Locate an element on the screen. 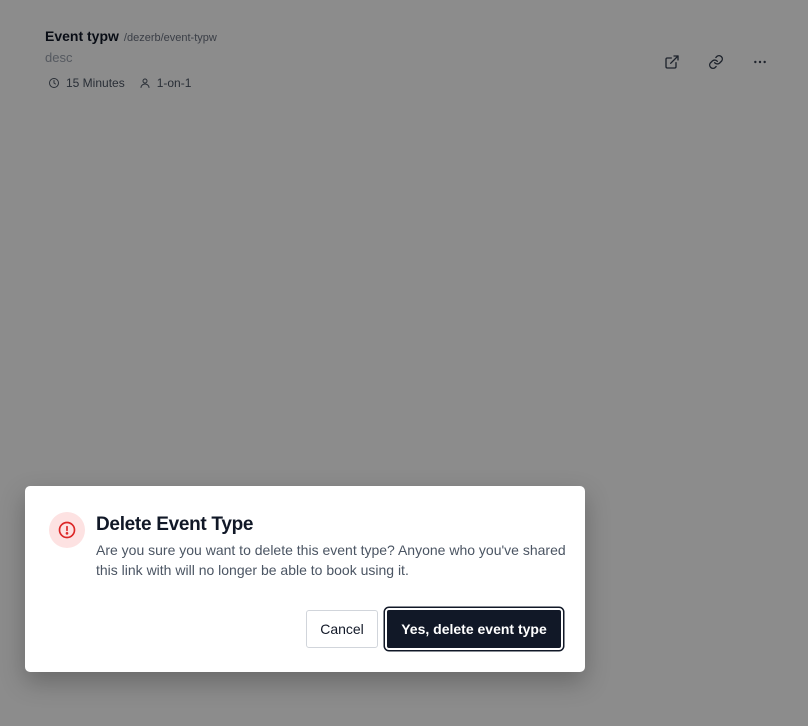 Image resolution: width=808 pixels, height=726 pixels. cancel-button: Cancel is located at coordinates (342, 629).